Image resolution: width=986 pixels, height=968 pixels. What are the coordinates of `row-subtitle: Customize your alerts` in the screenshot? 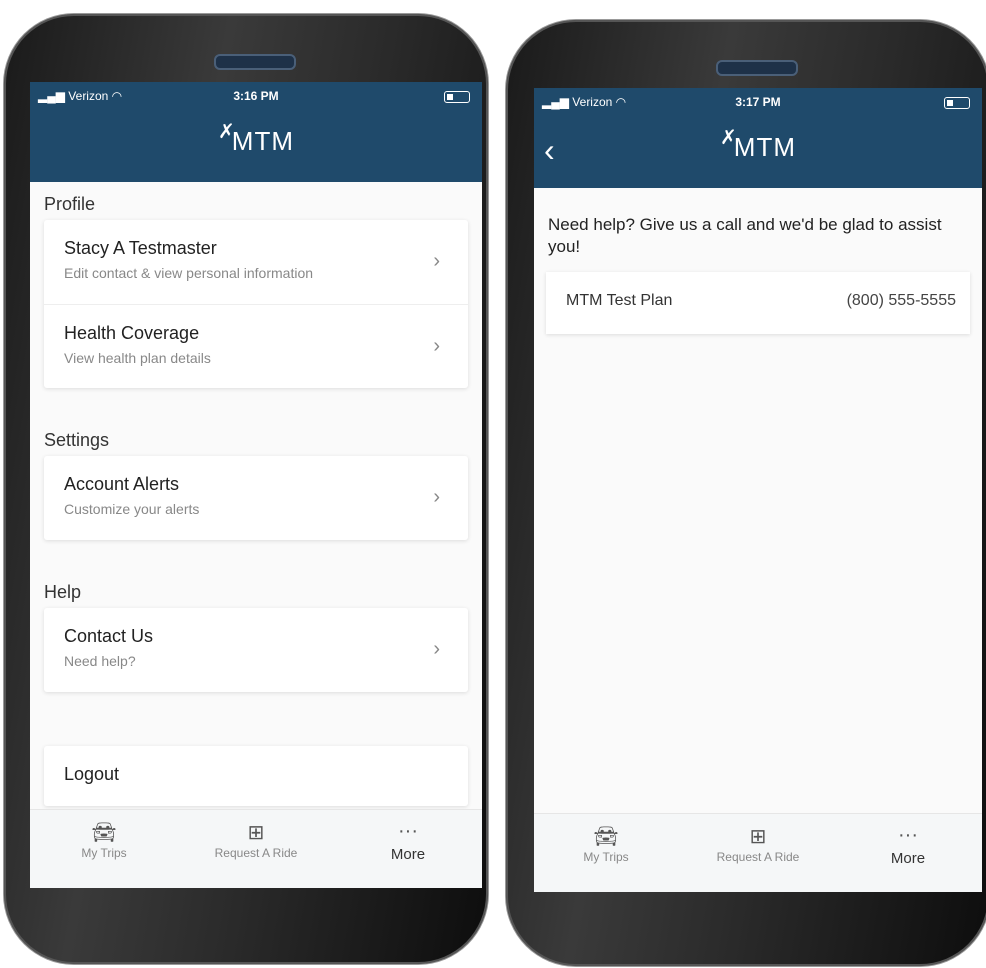 It's located at (132, 509).